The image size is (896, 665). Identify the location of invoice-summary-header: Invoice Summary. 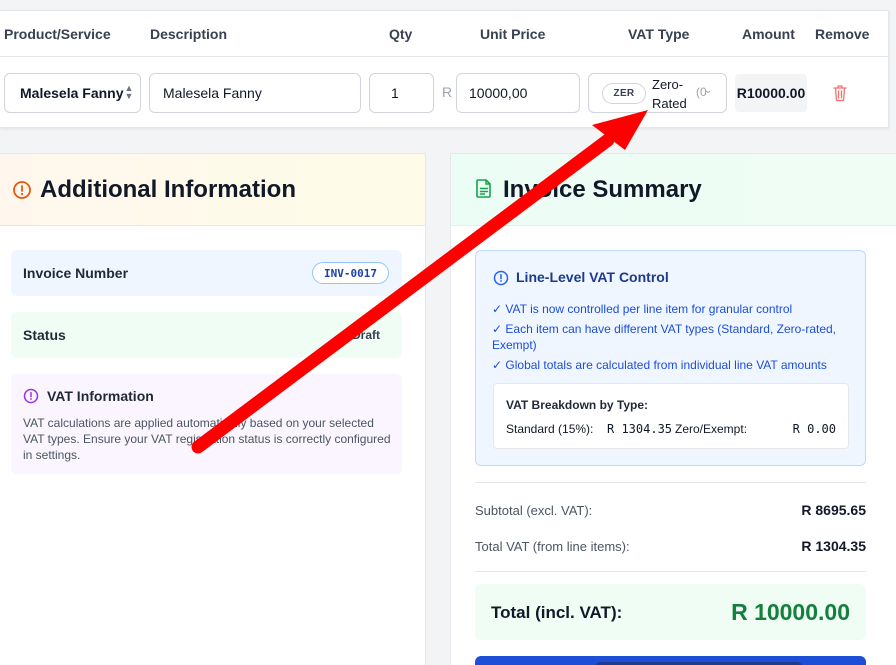
(673, 190).